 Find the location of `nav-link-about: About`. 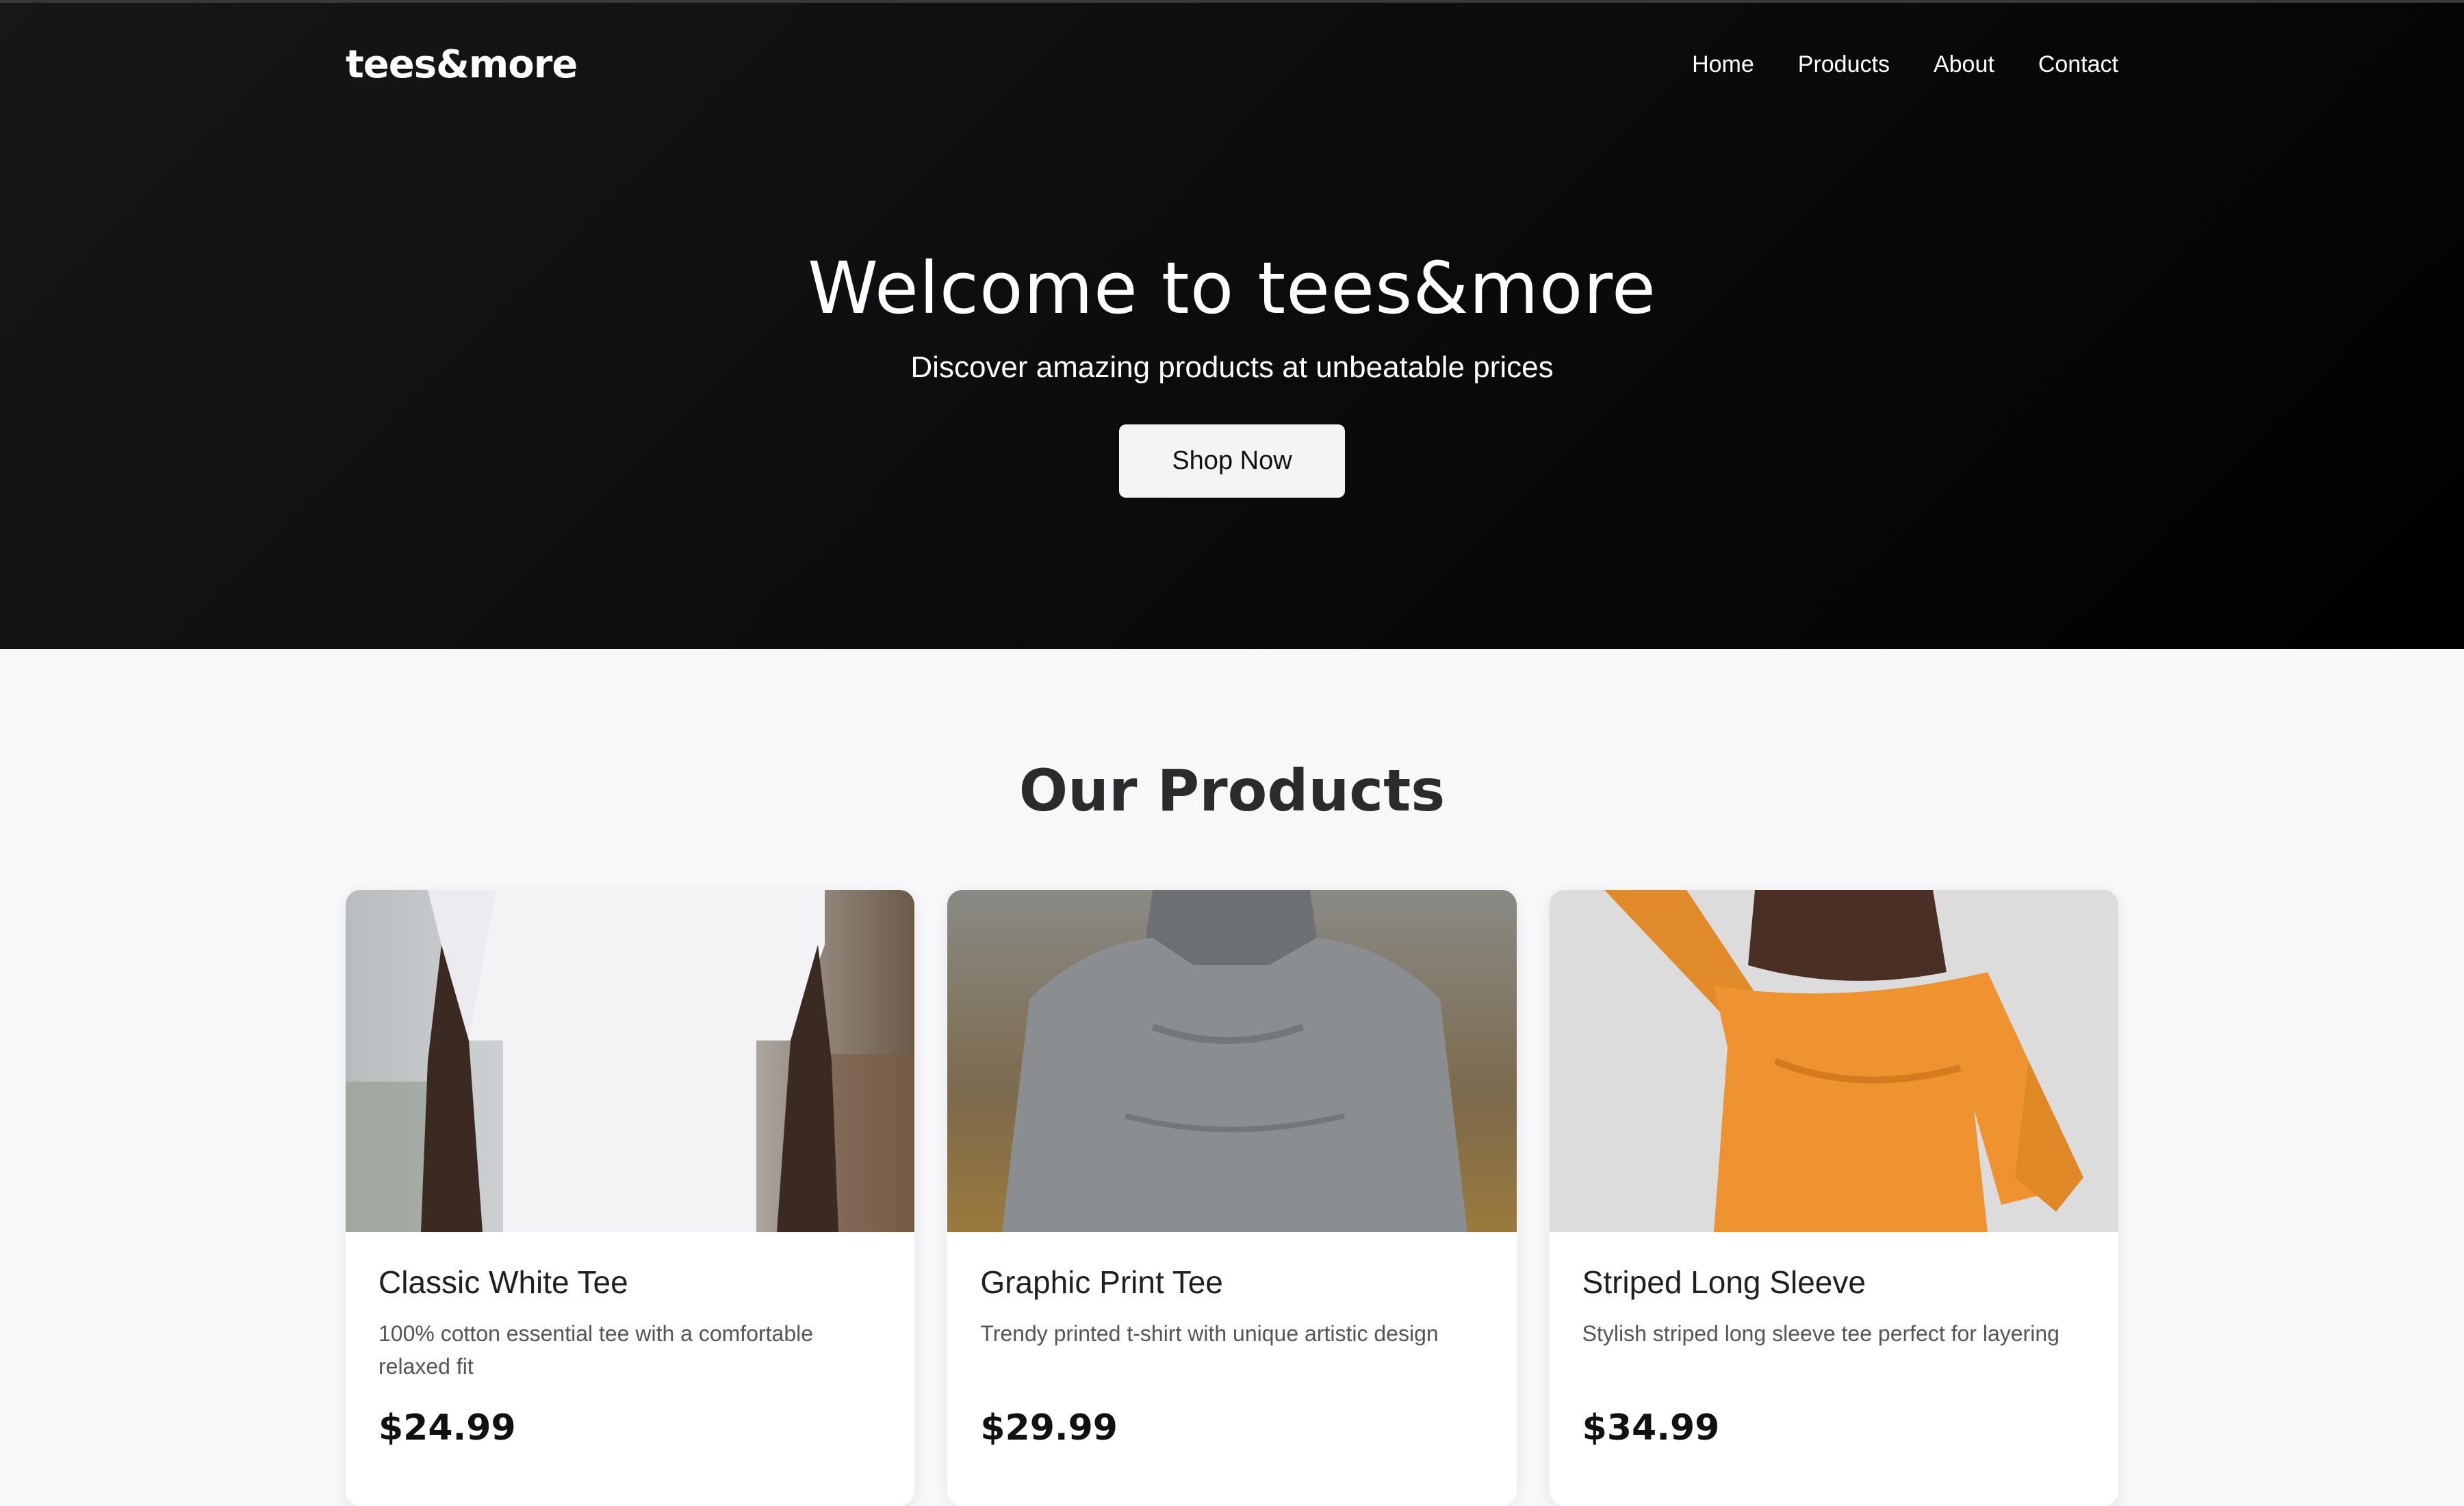

nav-link-about: About is located at coordinates (1964, 64).